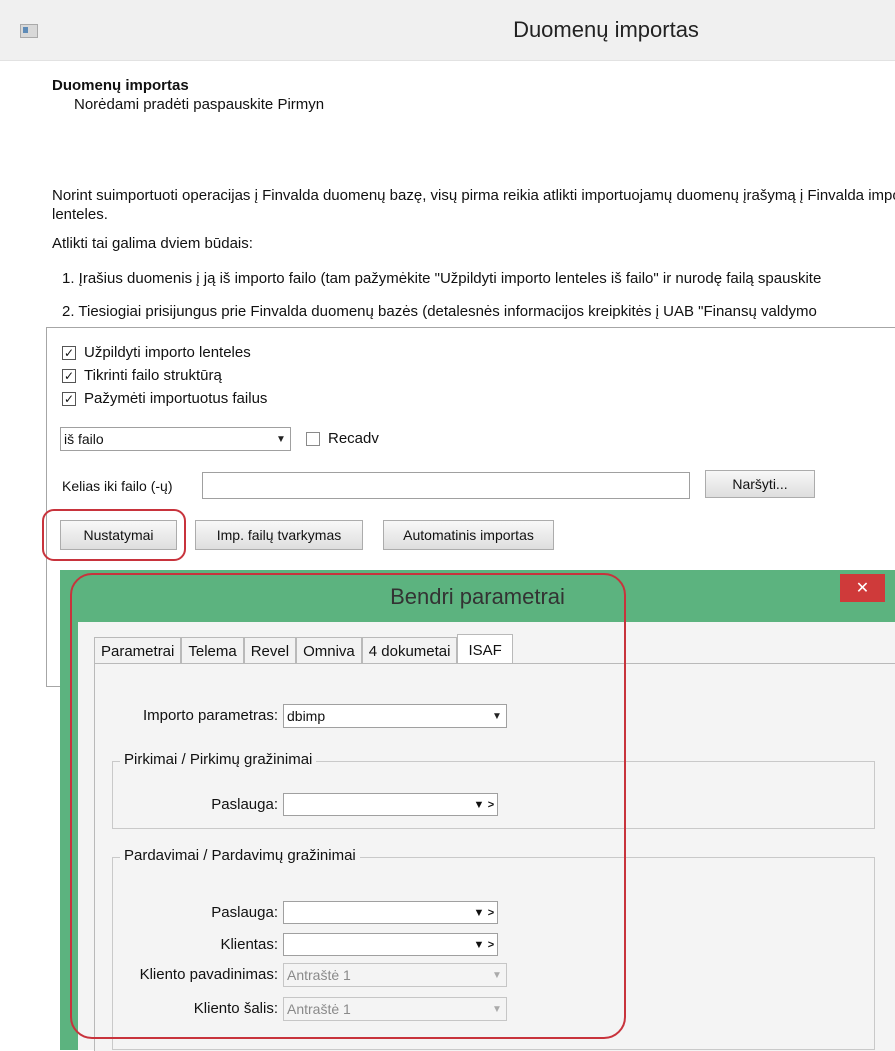  I want to click on check-structure-label: Tikrinti failo struktūrą, so click(153, 375).